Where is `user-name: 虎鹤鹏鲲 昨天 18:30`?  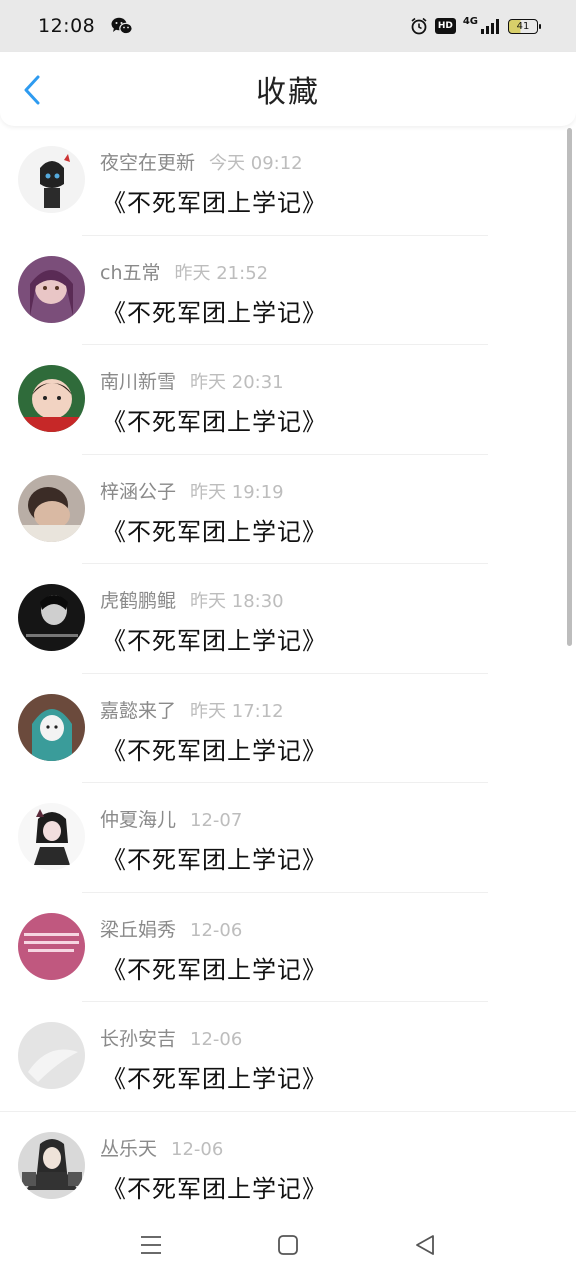 user-name: 虎鹤鹏鲲 昨天 18:30 is located at coordinates (192, 601).